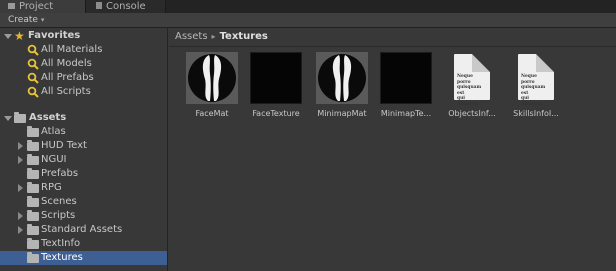 The image size is (616, 271). I want to click on folder-item-hud-text: HUD Text, so click(83, 146).